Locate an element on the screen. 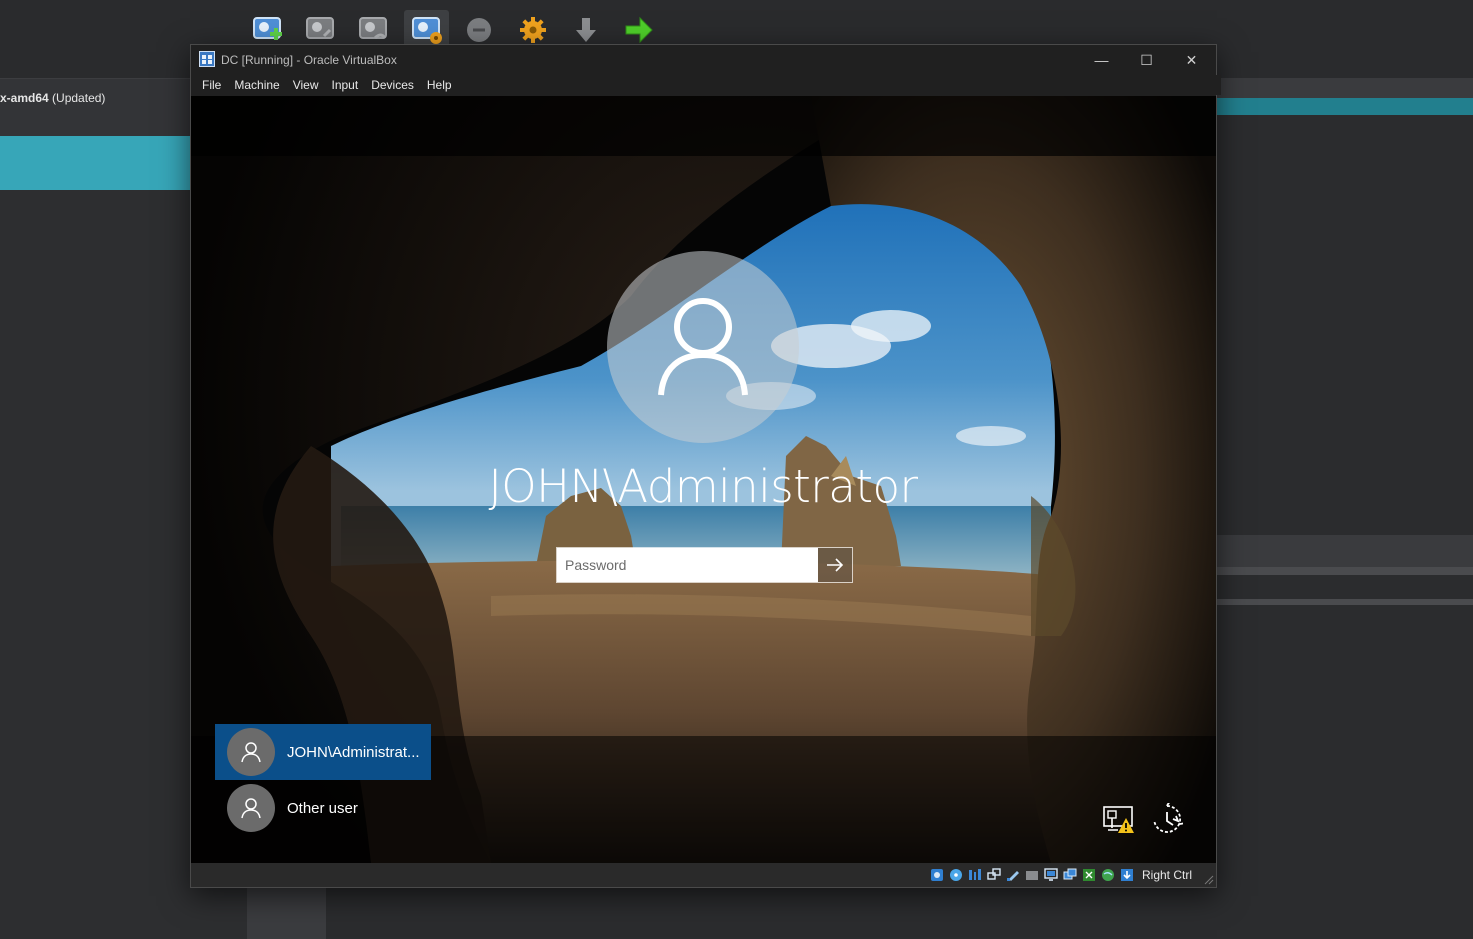 Image resolution: width=1473 pixels, height=939 pixels. audio-icon is located at coordinates (974, 874).